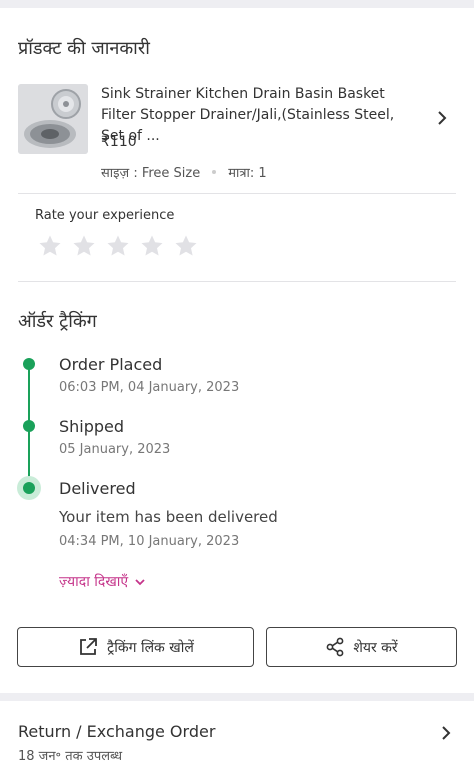 The height and width of the screenshot is (783, 474). What do you see at coordinates (247, 173) in the screenshot?
I see `product-quantity: मात्रा: 1` at bounding box center [247, 173].